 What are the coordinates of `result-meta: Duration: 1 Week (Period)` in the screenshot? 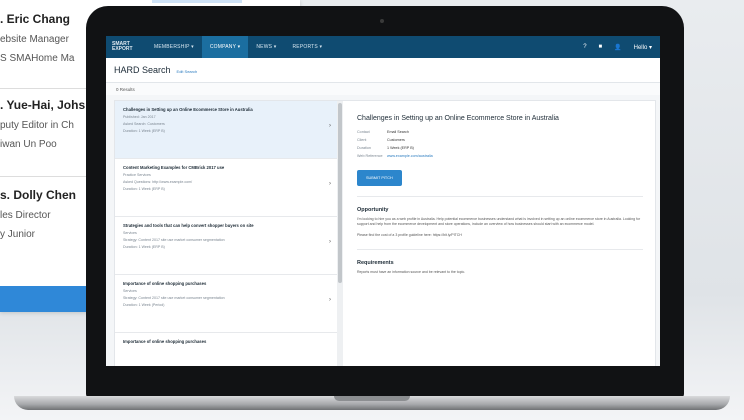 It's located at (144, 305).